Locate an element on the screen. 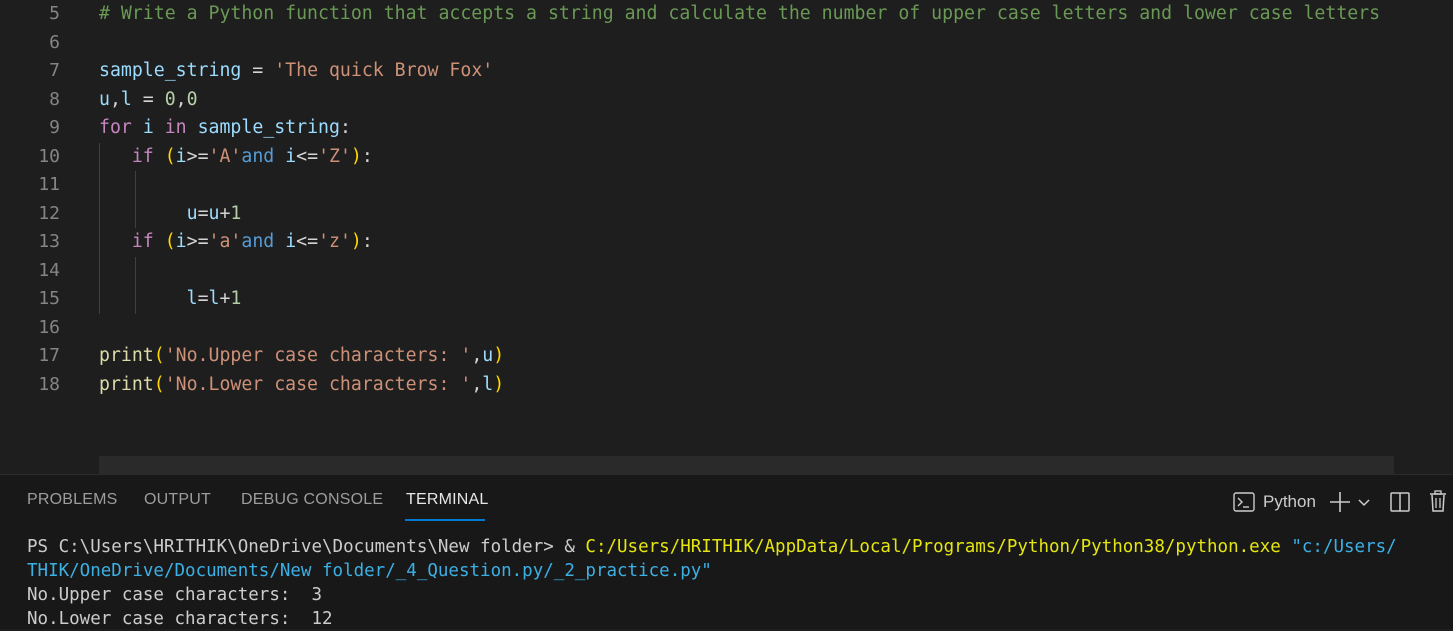 The height and width of the screenshot is (631, 1453). indent-guide is located at coordinates (135, 199).